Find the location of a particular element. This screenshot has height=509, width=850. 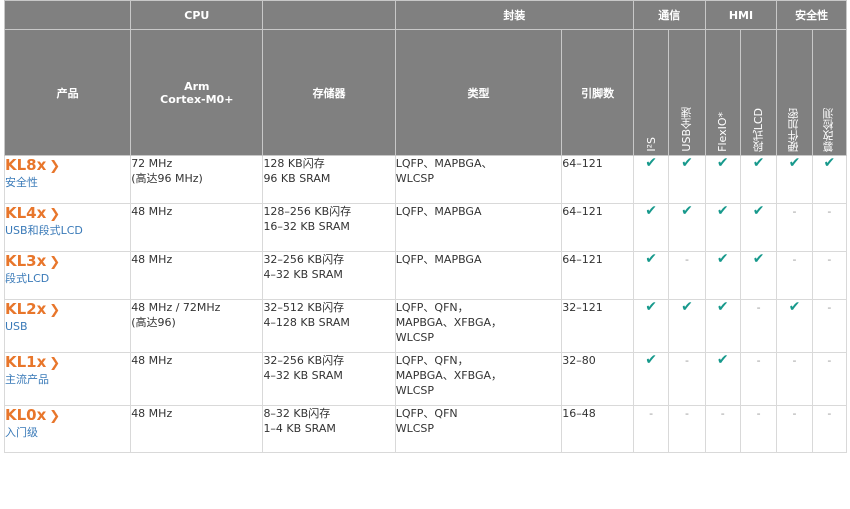

header-type: 类型 is located at coordinates (478, 92).